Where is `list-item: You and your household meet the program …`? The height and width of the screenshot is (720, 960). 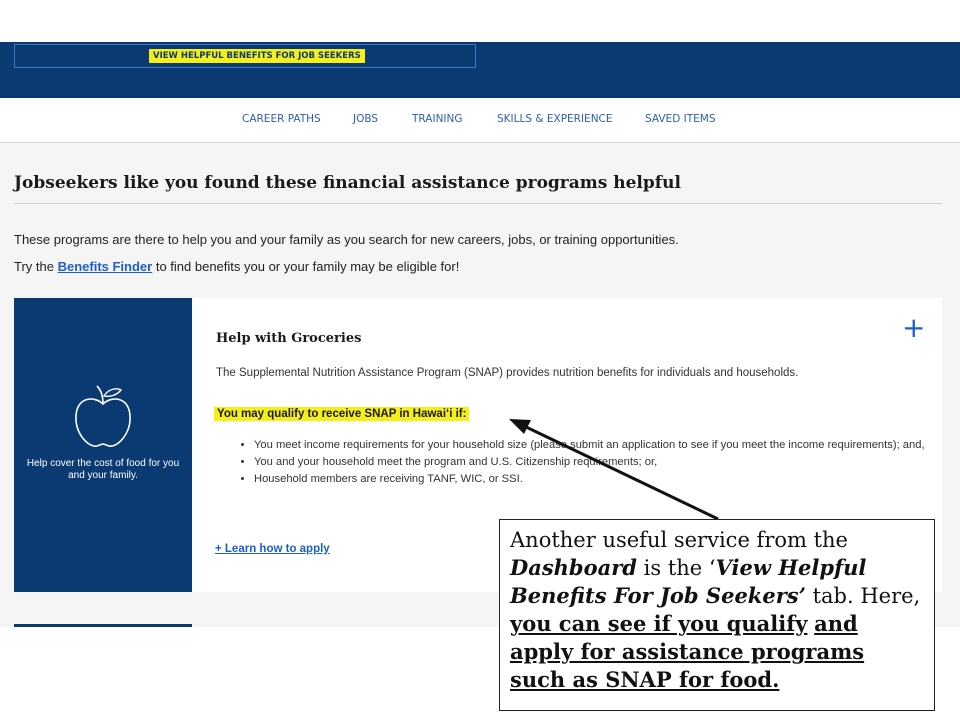
list-item: You and your household meet the program … is located at coordinates (599, 462).